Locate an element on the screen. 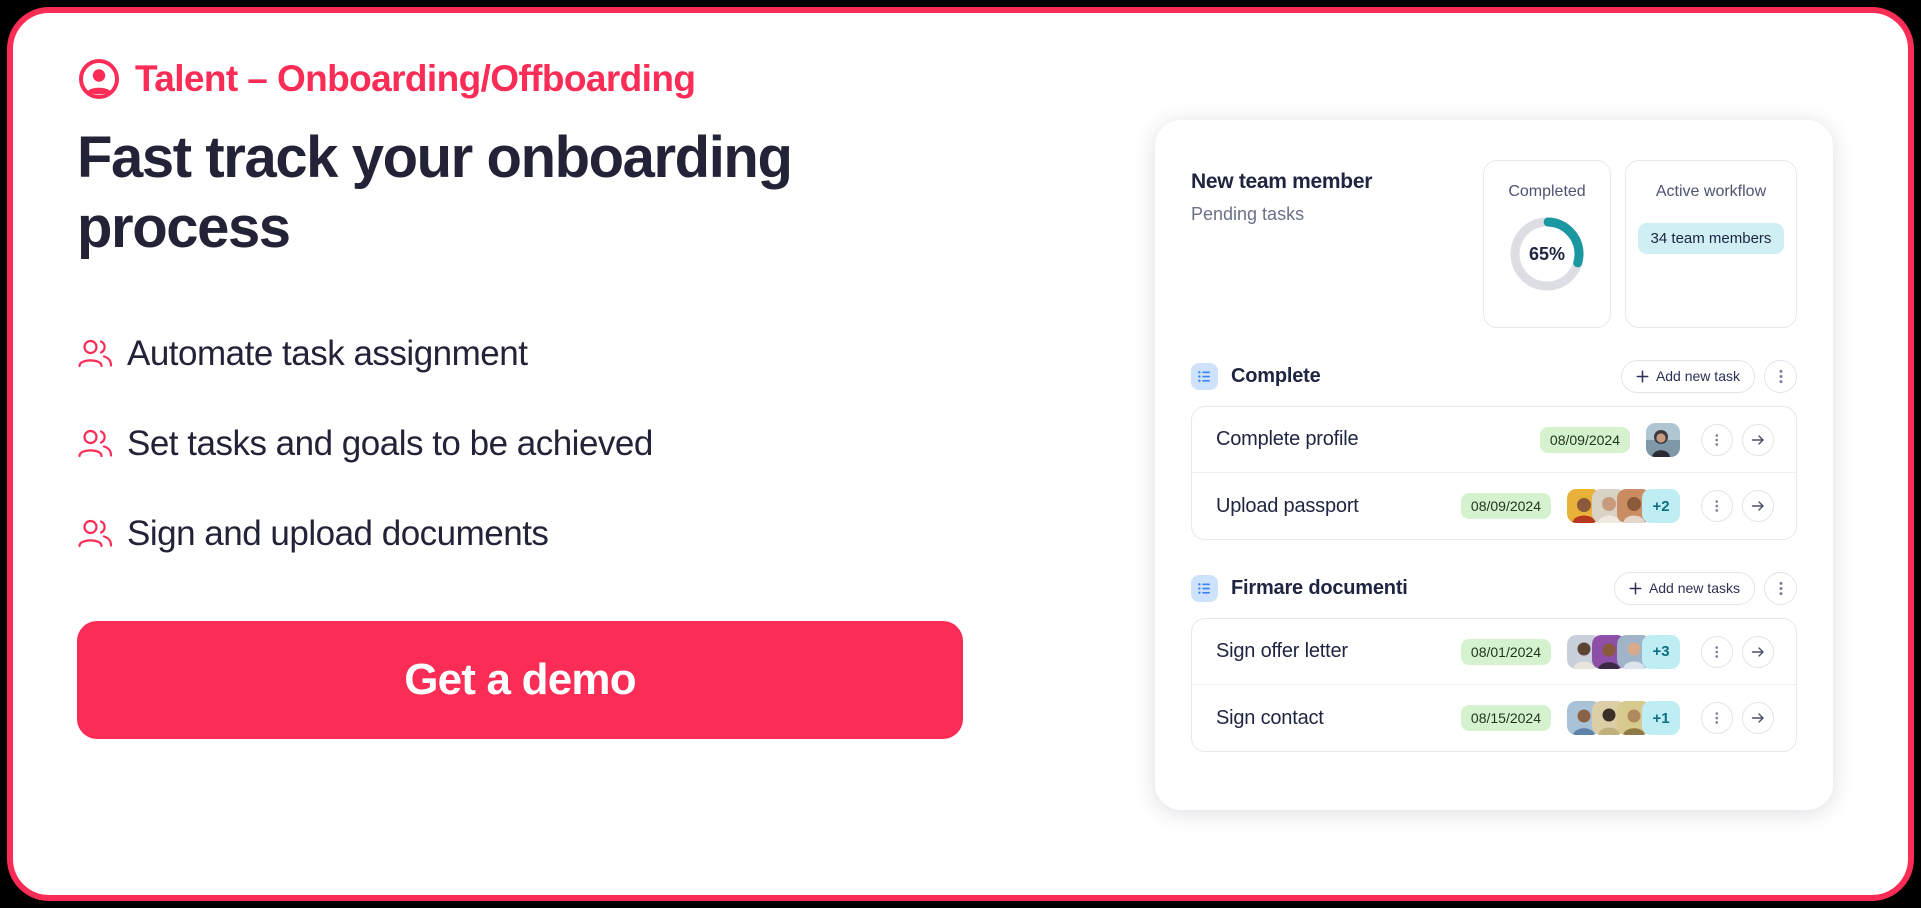 The image size is (1921, 908). table-row: Sign contact 08/15/2024 +1 is located at coordinates (1494, 718).